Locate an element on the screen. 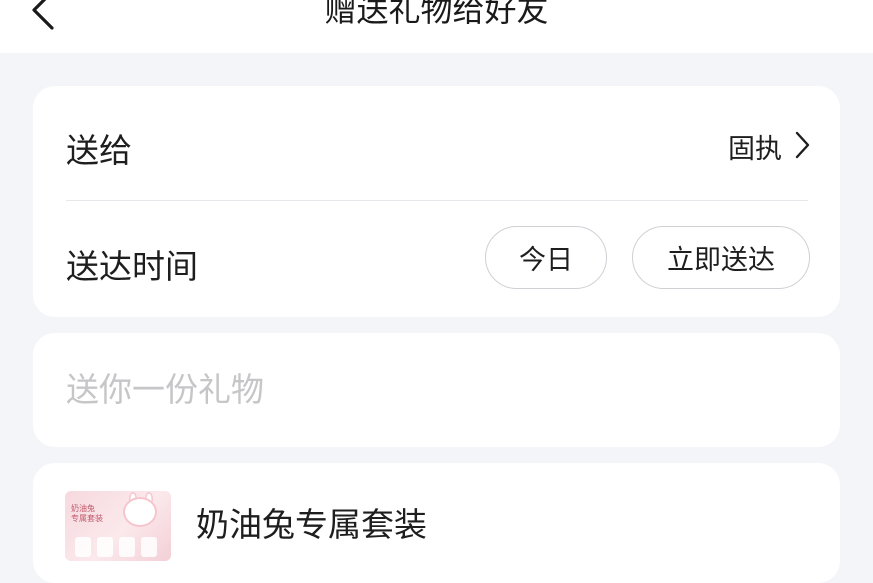  thumbnail-text: 奶油兔 is located at coordinates (83, 508).